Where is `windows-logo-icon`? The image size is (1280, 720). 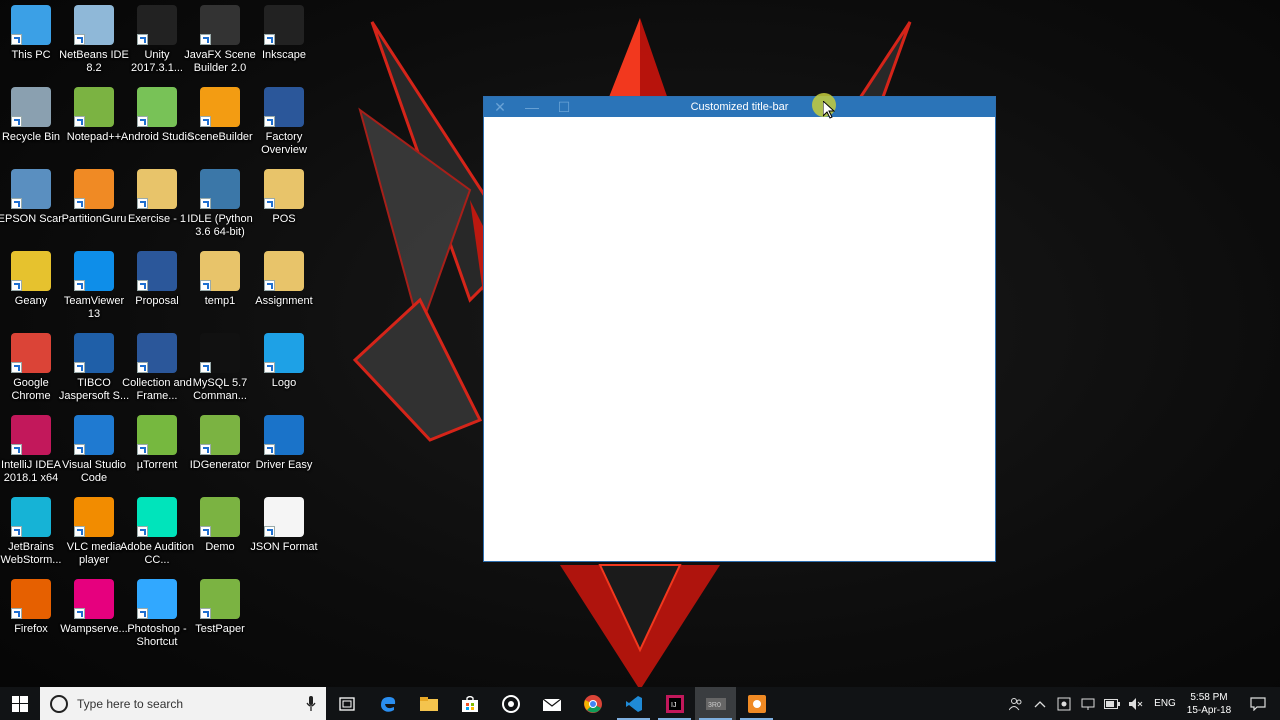
windows-logo-icon is located at coordinates (20, 703).